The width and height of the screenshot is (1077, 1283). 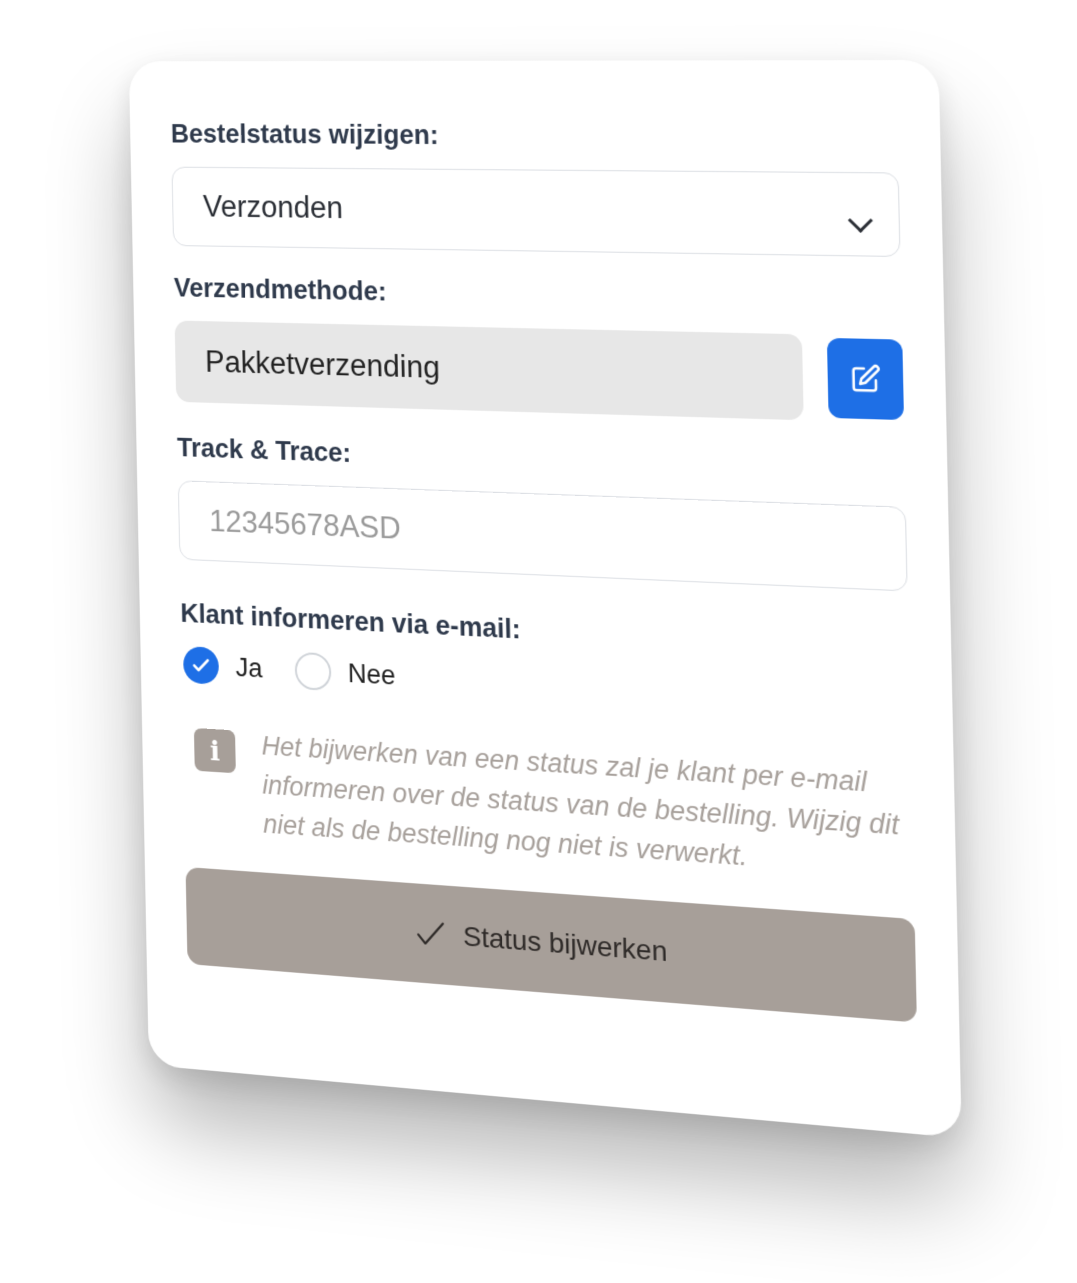 I want to click on edit-icon, so click(x=865, y=379).